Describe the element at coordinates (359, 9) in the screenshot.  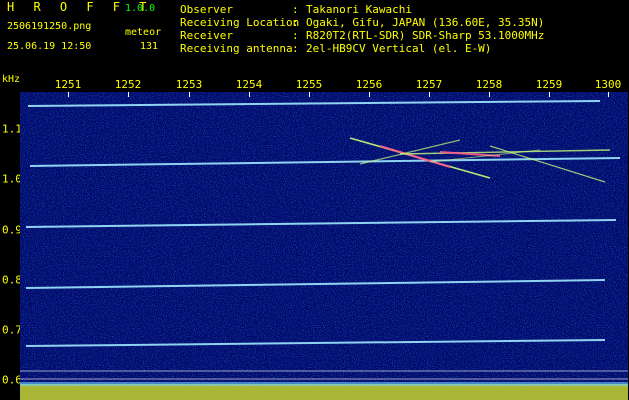
I see `observer-value: Takanori Kawachi` at that location.